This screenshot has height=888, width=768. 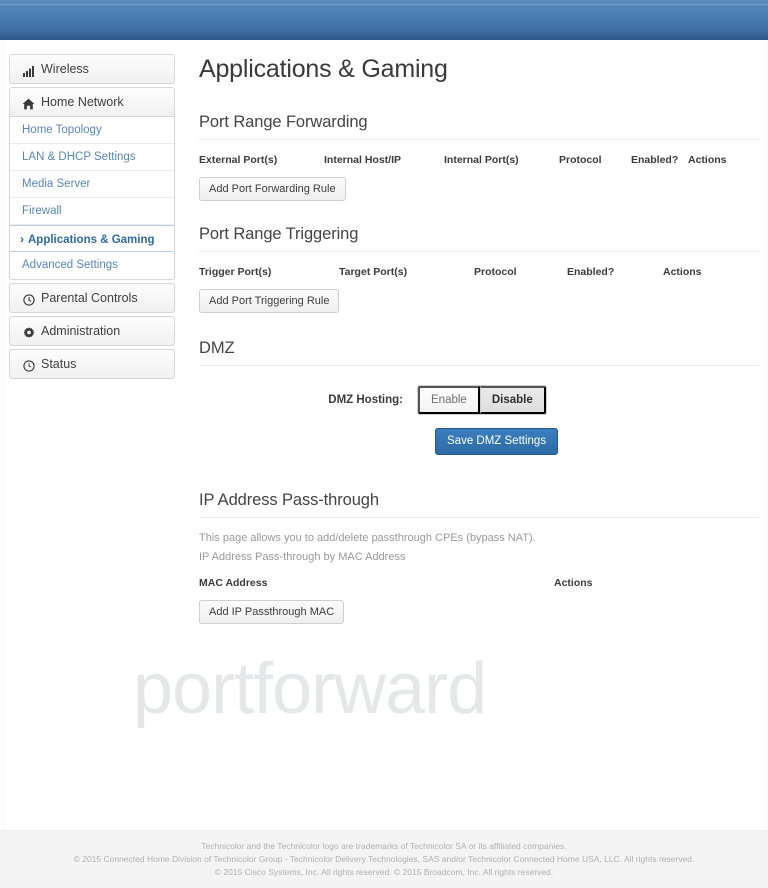 I want to click on sidebar-item-firewall: Firewall, so click(x=92, y=211).